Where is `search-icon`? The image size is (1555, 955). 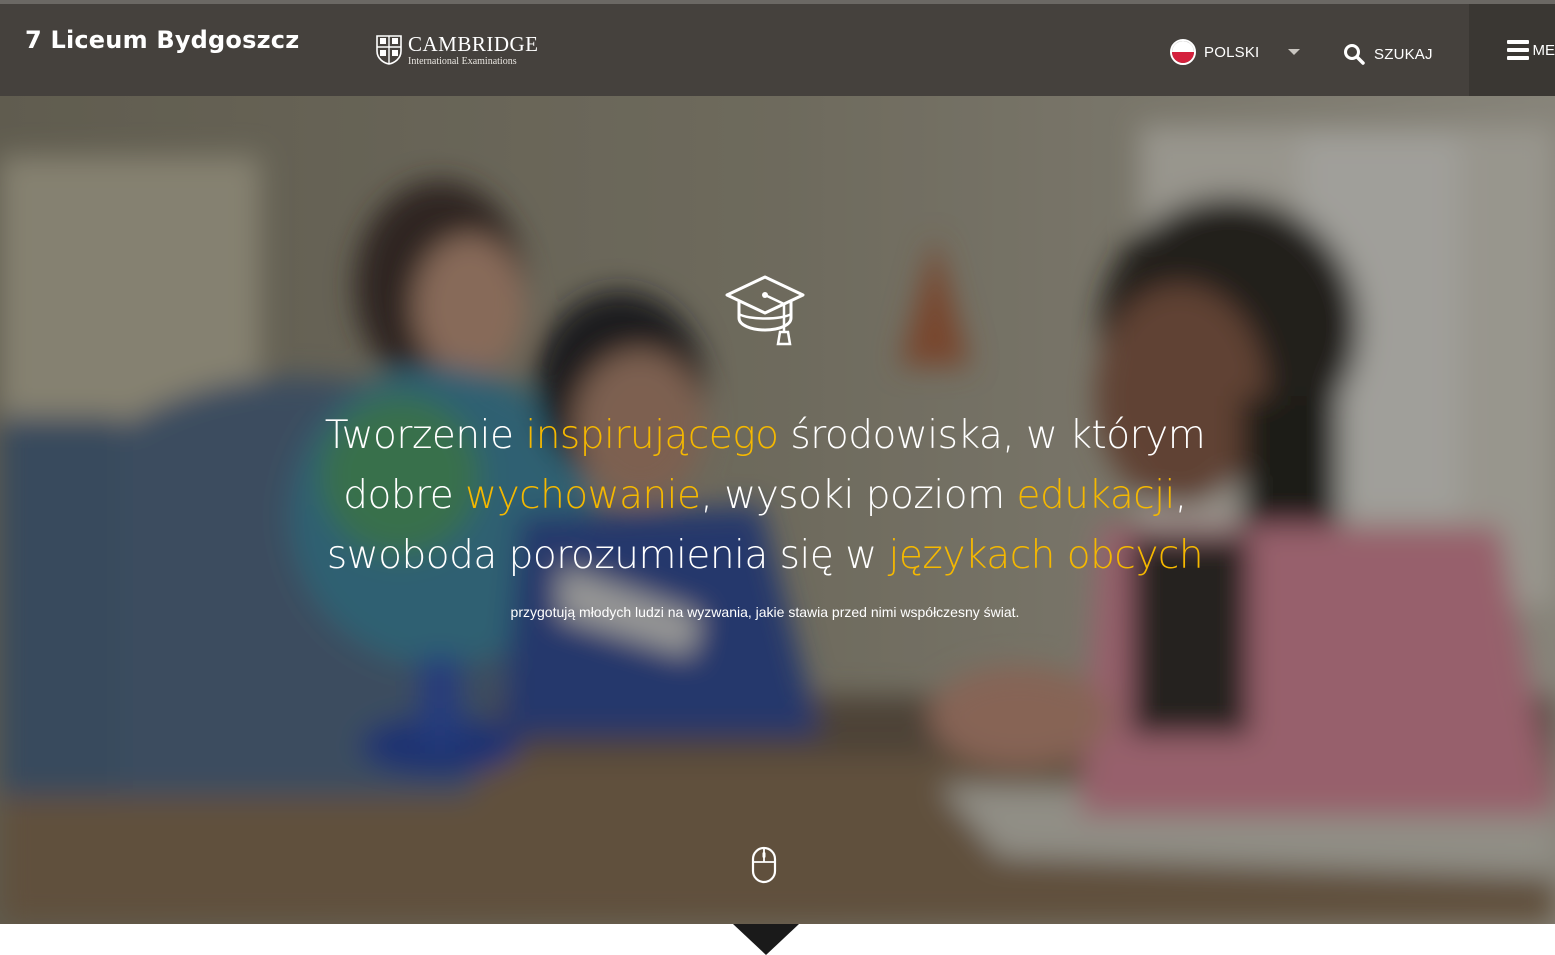
search-icon is located at coordinates (1354, 54).